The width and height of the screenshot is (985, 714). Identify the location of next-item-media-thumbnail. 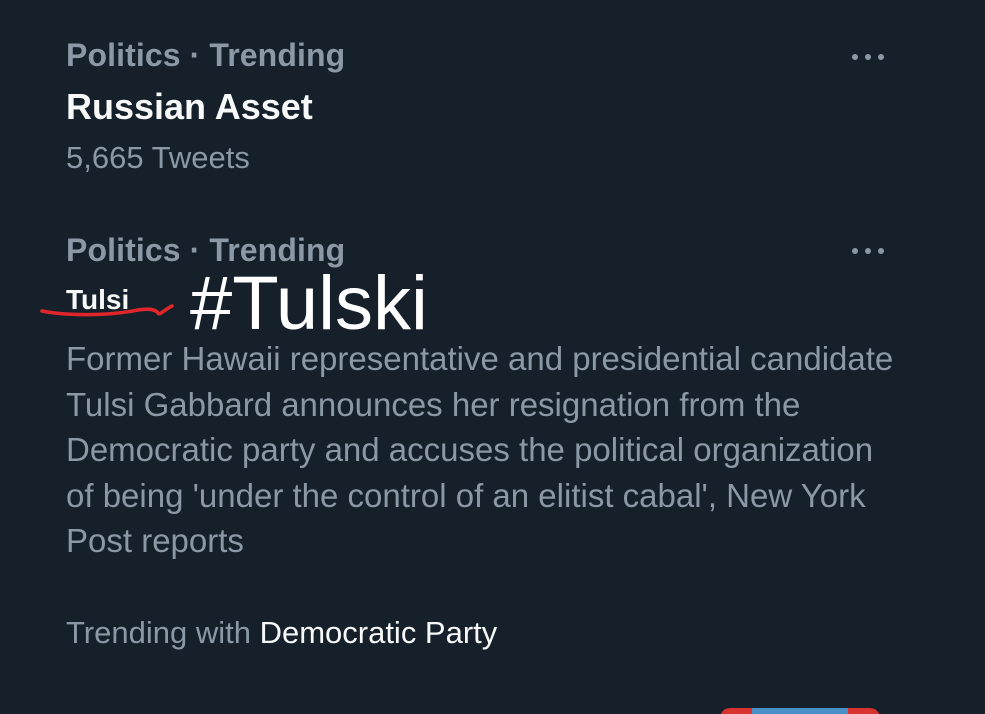
(800, 711).